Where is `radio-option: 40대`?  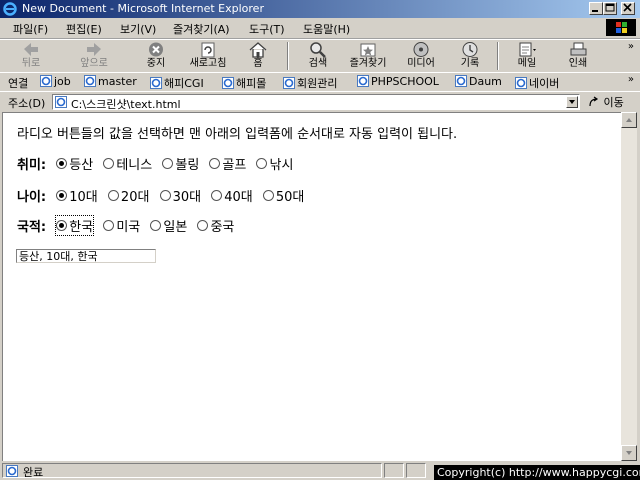
radio-option: 40대 is located at coordinates (232, 195).